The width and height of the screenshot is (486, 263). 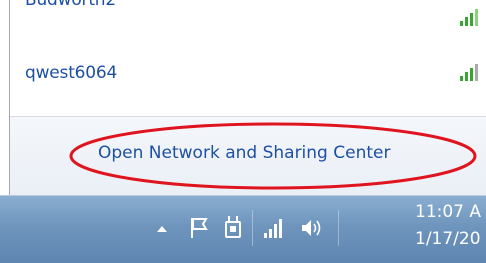 I want to click on speaker-volume-icon, so click(x=312, y=228).